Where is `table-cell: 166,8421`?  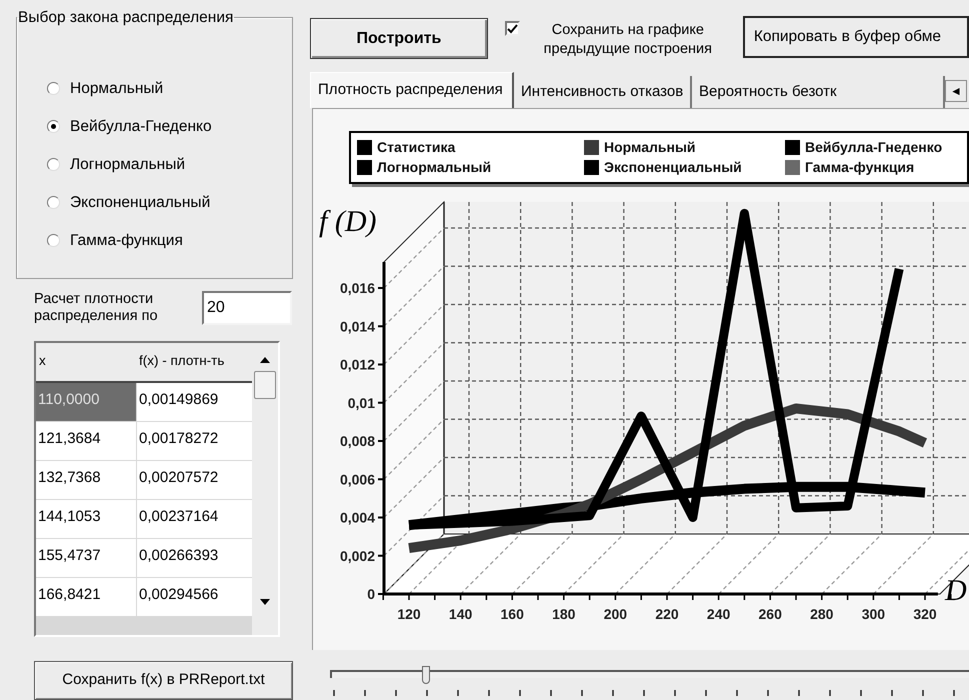
table-cell: 166,8421 is located at coordinates (86, 597).